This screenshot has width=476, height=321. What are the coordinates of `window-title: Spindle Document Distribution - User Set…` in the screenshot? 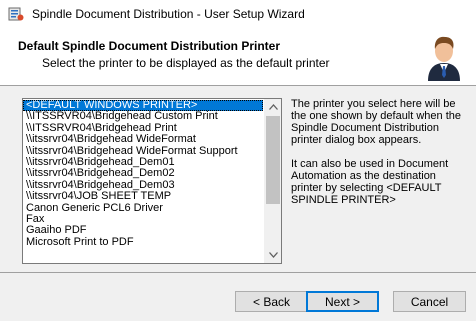 It's located at (168, 14).